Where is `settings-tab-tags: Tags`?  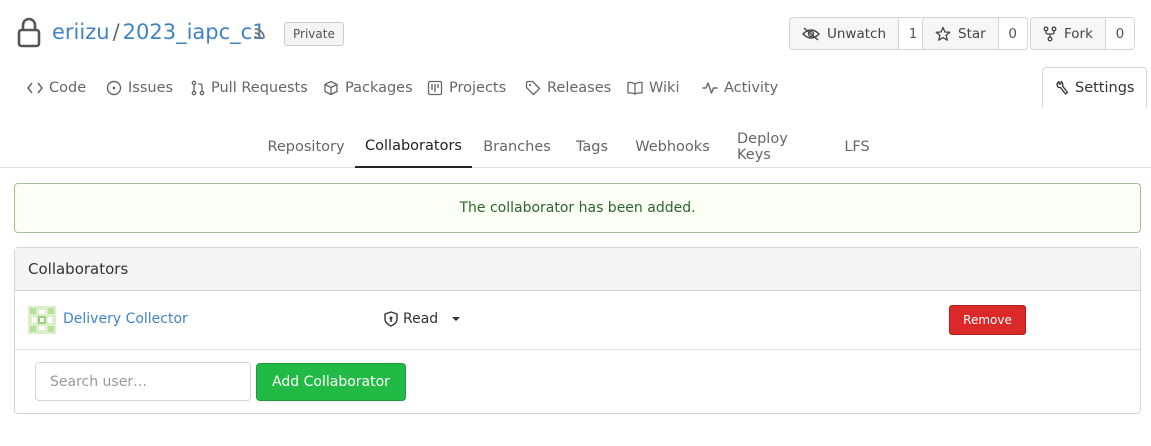 settings-tab-tags: Tags is located at coordinates (592, 146).